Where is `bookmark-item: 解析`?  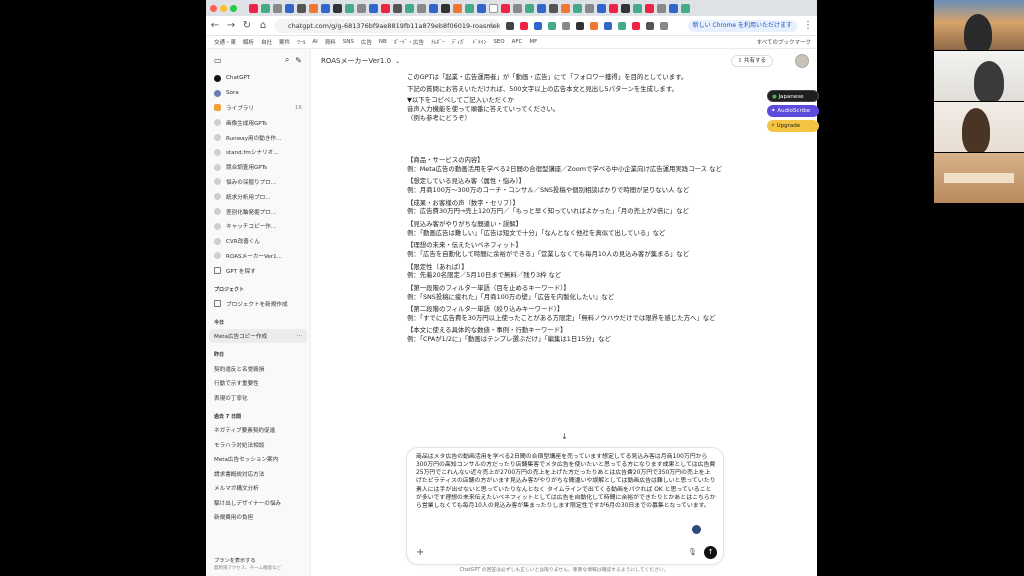
bookmark-item: 解析 is located at coordinates (248, 42).